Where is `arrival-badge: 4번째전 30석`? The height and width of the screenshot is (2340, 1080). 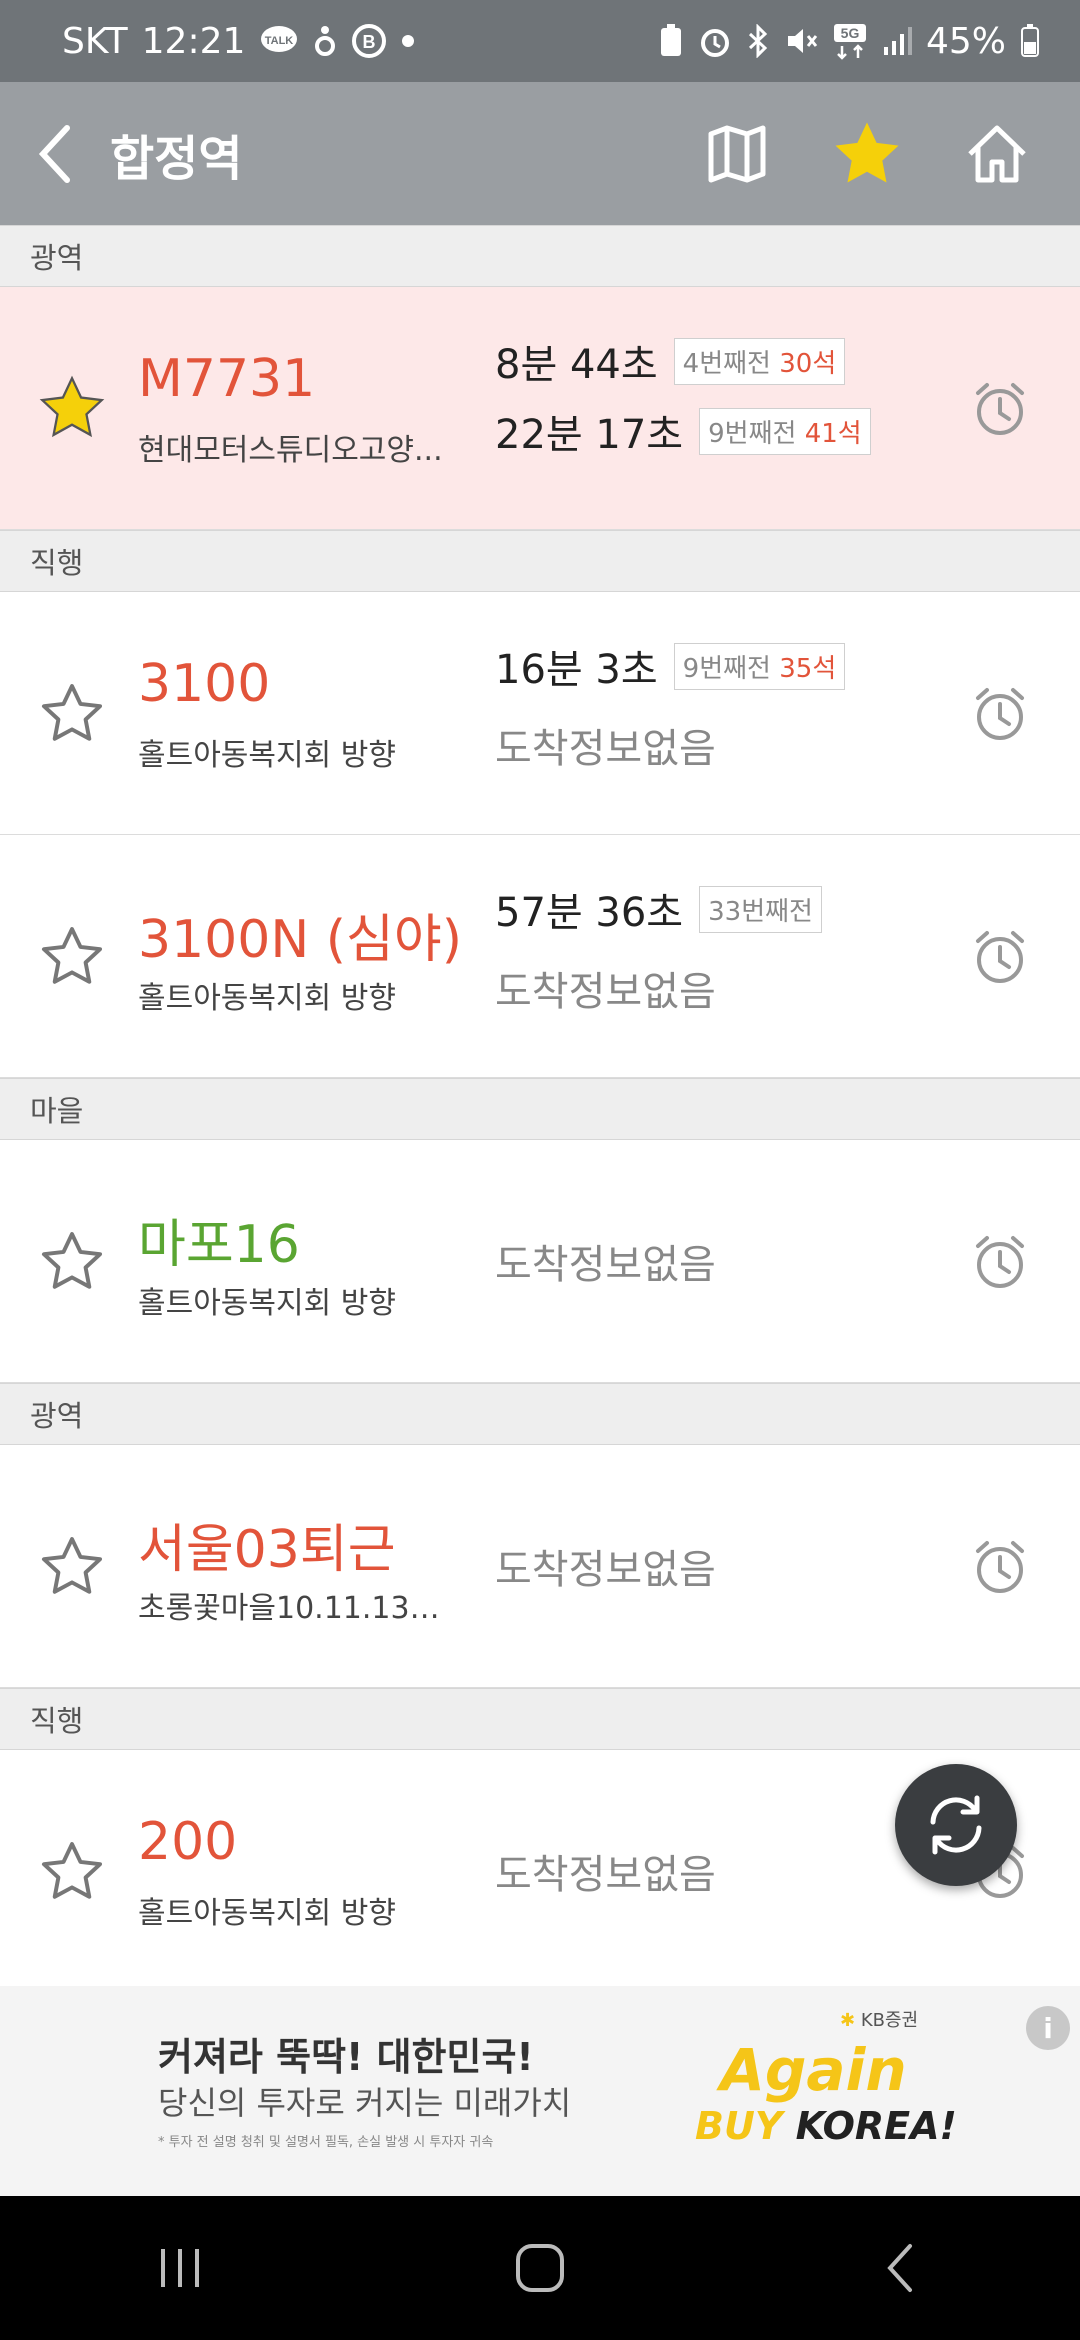 arrival-badge: 4번째전 30석 is located at coordinates (759, 361).